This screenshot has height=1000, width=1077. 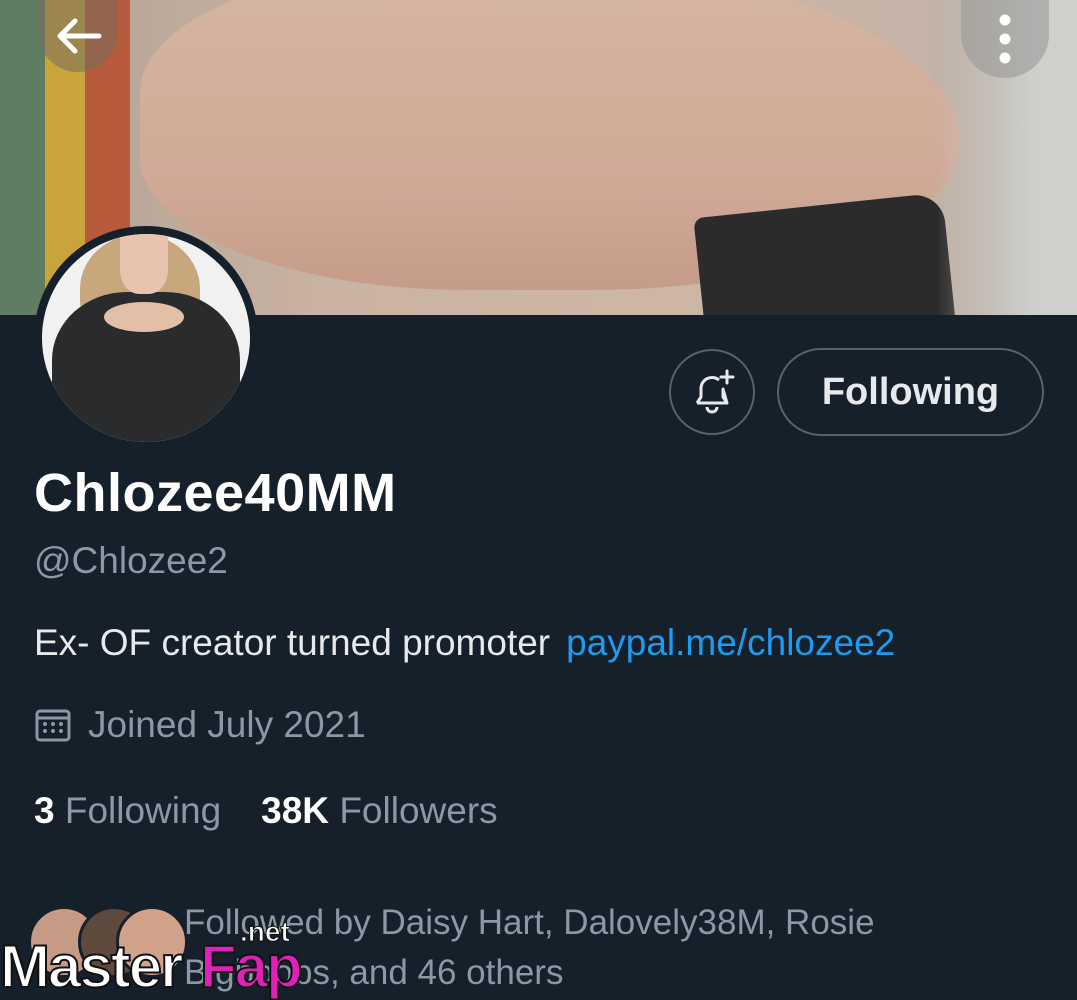 I want to click on following-button: Following, so click(x=910, y=392).